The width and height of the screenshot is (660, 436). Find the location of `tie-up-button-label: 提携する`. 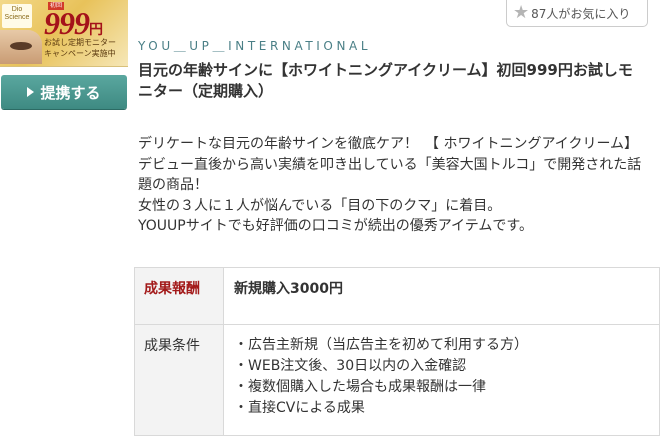

tie-up-button-label: 提携する is located at coordinates (70, 92).